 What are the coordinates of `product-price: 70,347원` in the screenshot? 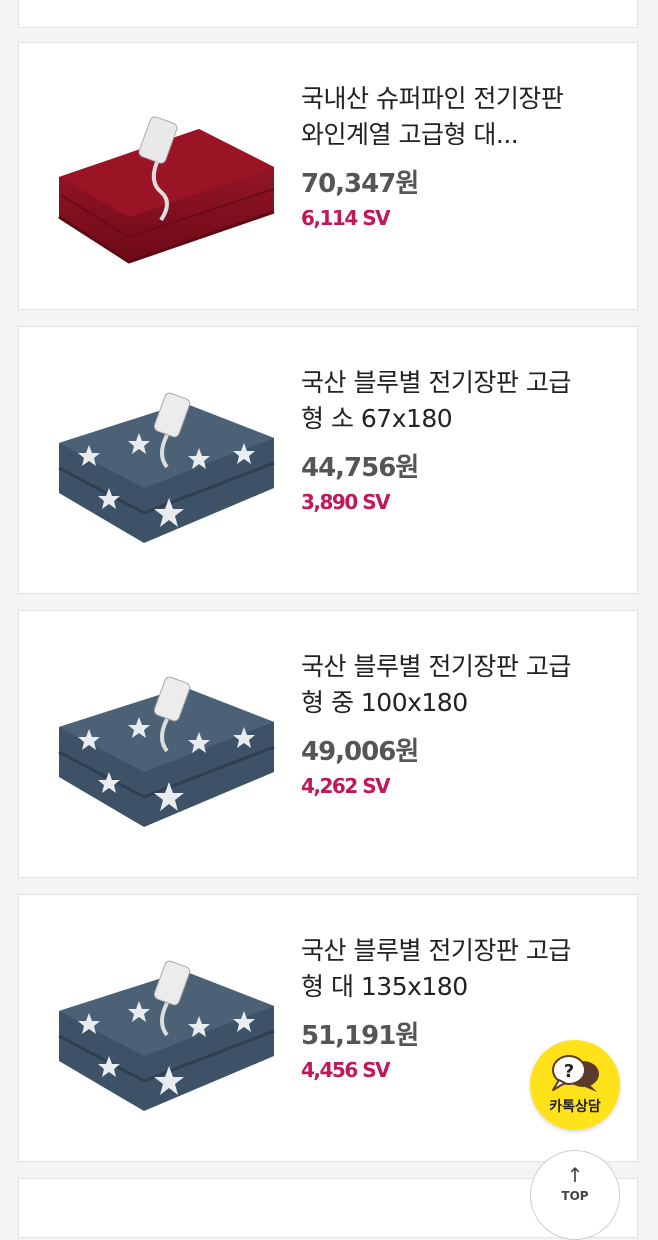 It's located at (360, 184).